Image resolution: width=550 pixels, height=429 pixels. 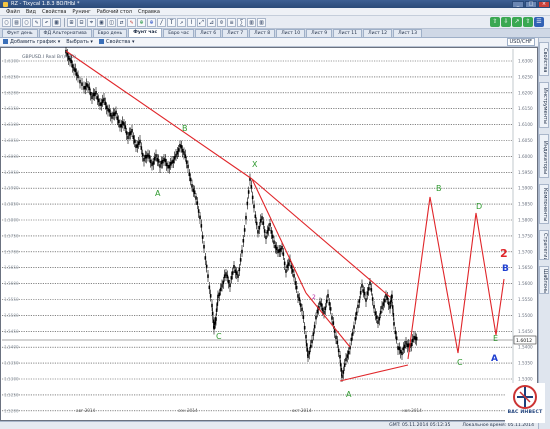 What do you see at coordinates (531, 4) in the screenshot?
I see `maximize-button: □` at bounding box center [531, 4].